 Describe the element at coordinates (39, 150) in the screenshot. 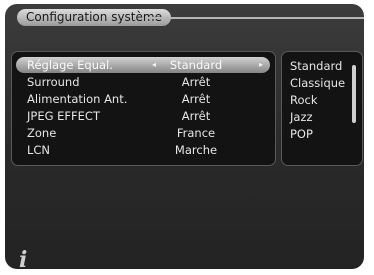

I see `menu-item-label: LCN` at that location.